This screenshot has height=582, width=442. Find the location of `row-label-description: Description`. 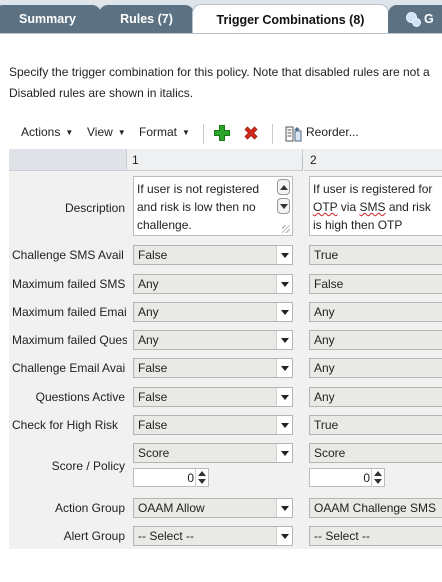

row-label-description: Description is located at coordinates (94, 208).